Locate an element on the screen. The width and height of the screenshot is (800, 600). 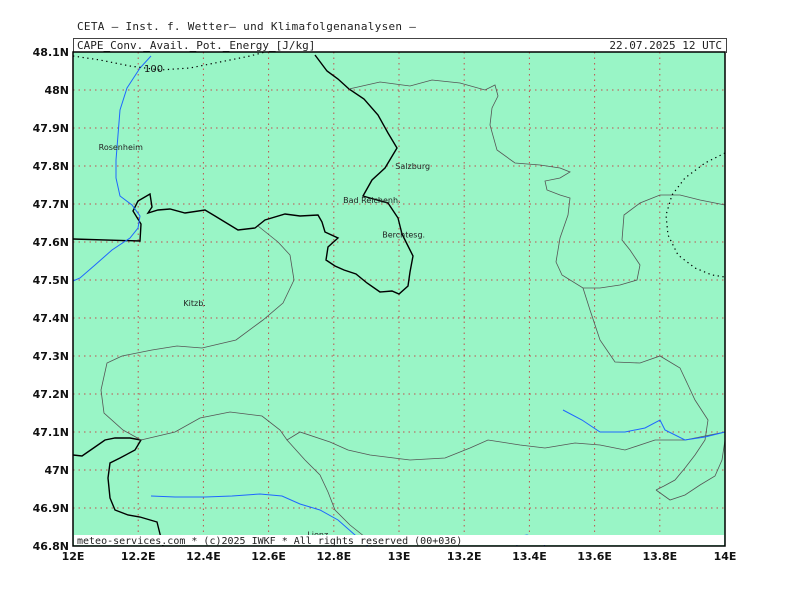
latitude-label: 47.4N is located at coordinates (51, 318).